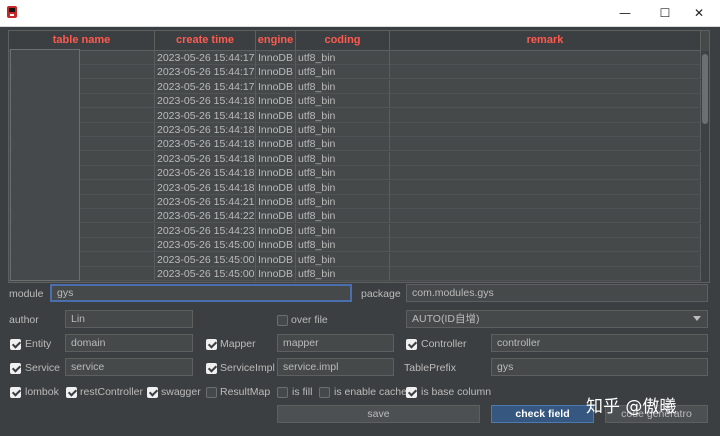 The height and width of the screenshot is (436, 720). Describe the element at coordinates (206, 216) in the screenshot. I see `cell-time: 2023-05-26 15:44:22` at that location.